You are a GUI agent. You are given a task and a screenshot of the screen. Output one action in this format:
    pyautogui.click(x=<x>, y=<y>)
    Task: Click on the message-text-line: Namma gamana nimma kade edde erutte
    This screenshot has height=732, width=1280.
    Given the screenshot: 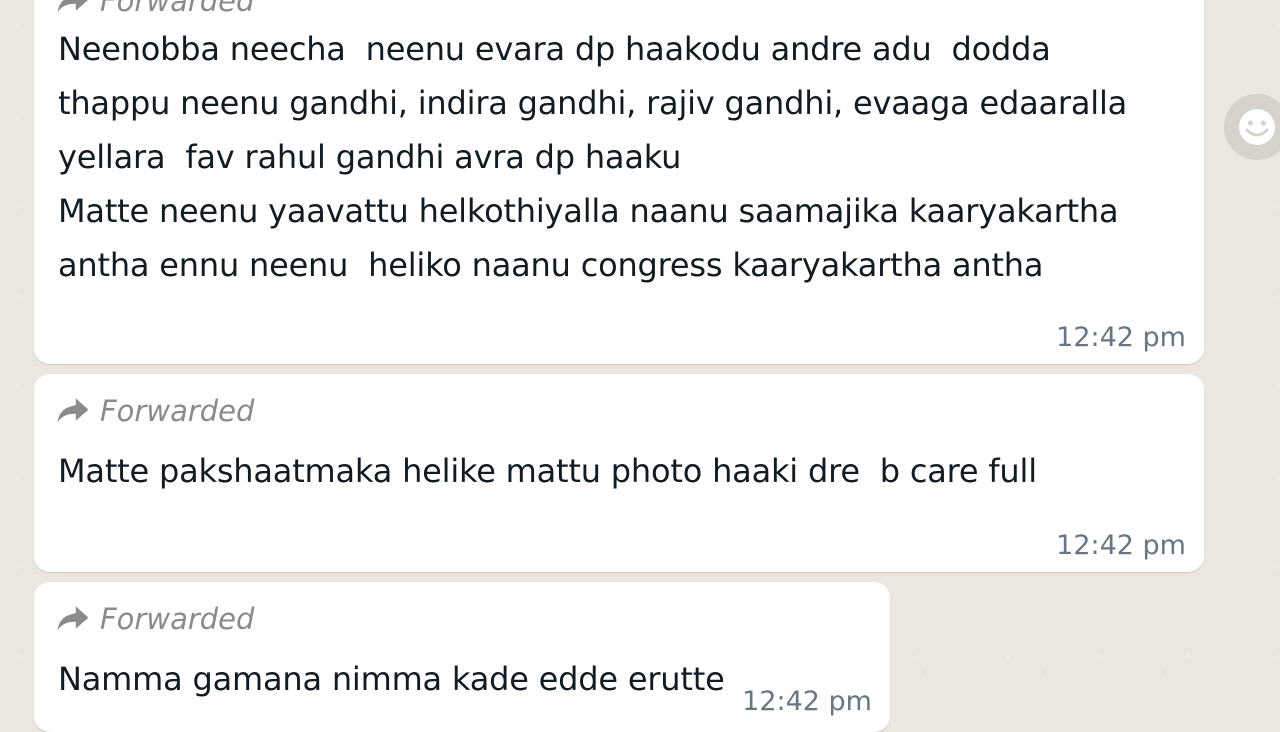 What is the action you would take?
    pyautogui.click(x=391, y=679)
    